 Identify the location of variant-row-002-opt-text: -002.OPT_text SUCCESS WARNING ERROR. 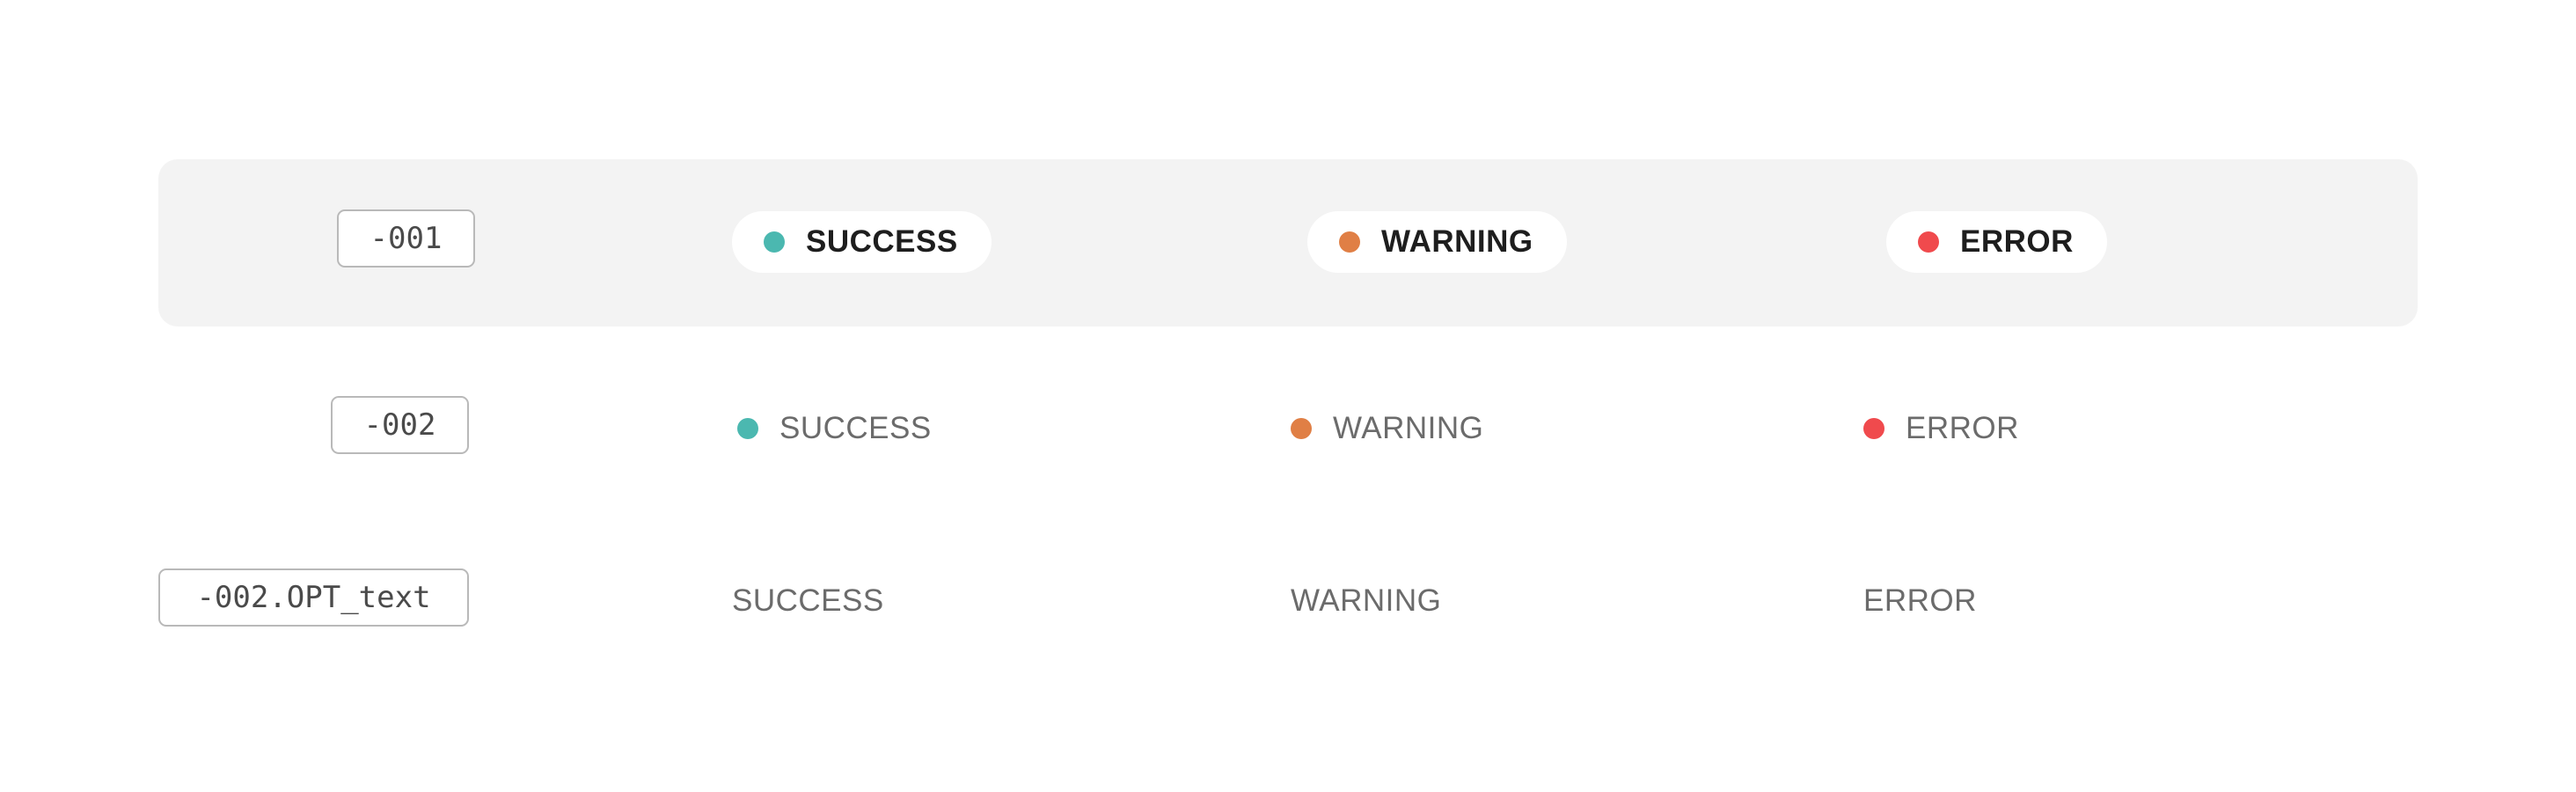
(1288, 600).